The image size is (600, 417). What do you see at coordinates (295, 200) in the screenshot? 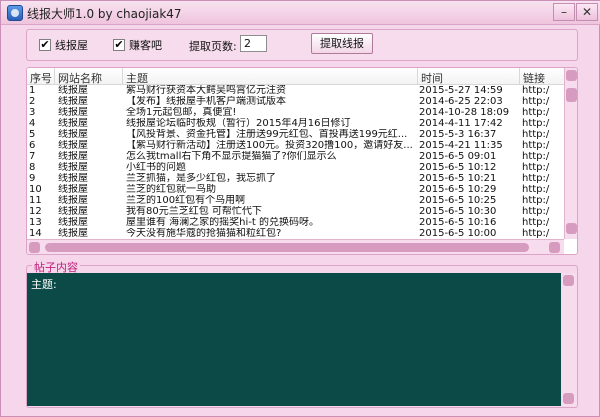
I see `table-row: 11 线报屋 兰芝的100红包有个鸟用啊 2015-6-5 10:25 http:/` at bounding box center [295, 200].